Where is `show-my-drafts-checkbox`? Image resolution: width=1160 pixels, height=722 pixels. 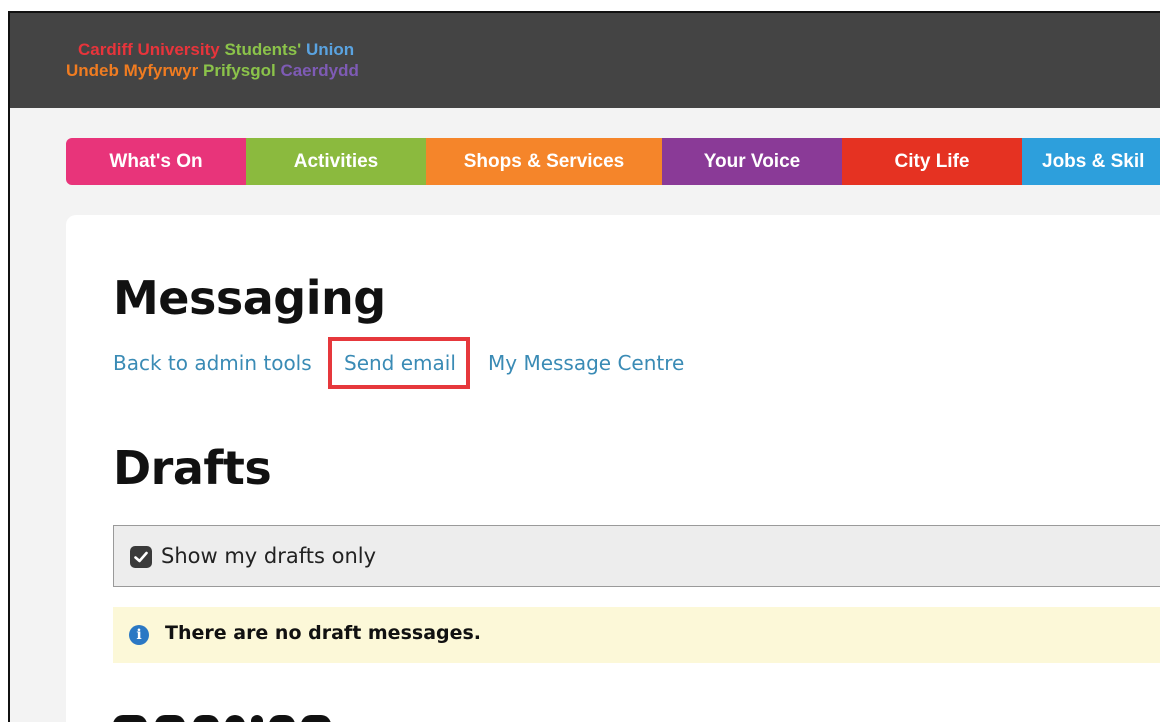 show-my-drafts-checkbox is located at coordinates (141, 557).